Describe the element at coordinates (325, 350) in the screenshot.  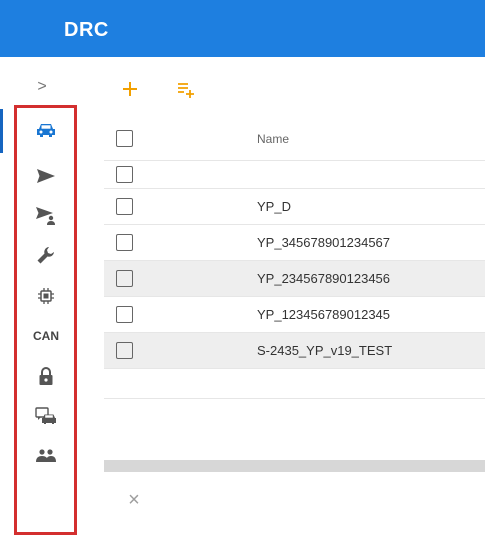
I see `row-name: S-2435_YP_v19_TEST` at that location.